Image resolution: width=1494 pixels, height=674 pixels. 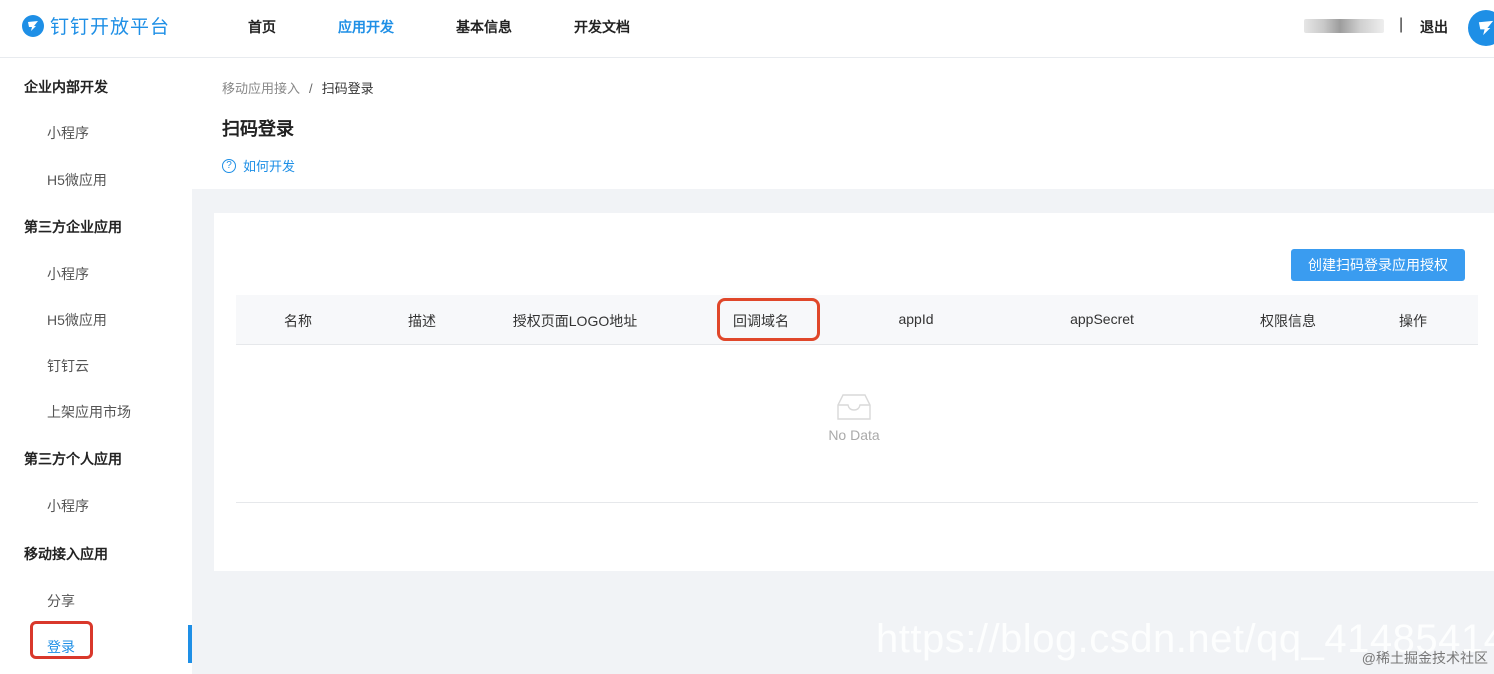 What do you see at coordinates (1288, 321) in the screenshot?
I see `column-header-permissions: 权限信息` at bounding box center [1288, 321].